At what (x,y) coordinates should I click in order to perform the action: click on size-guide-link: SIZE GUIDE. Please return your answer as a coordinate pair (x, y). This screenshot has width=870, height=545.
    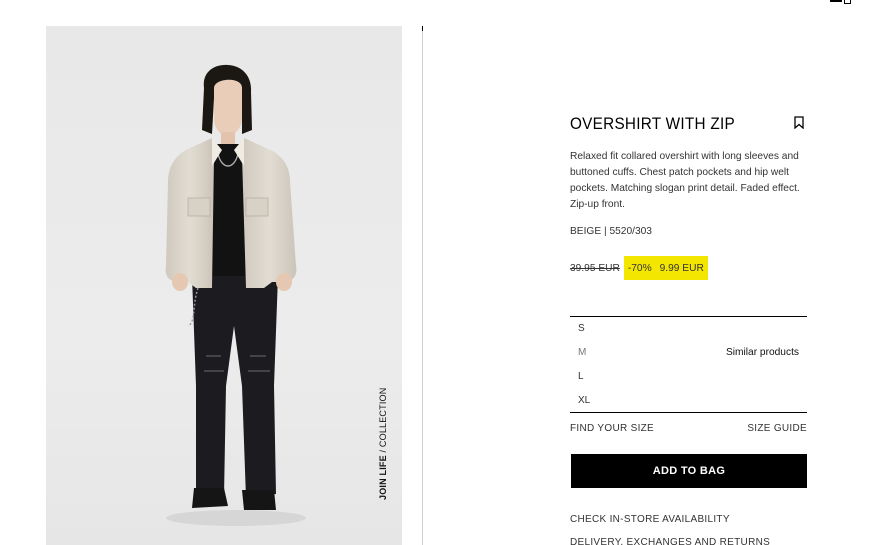
    Looking at the image, I should click on (777, 428).